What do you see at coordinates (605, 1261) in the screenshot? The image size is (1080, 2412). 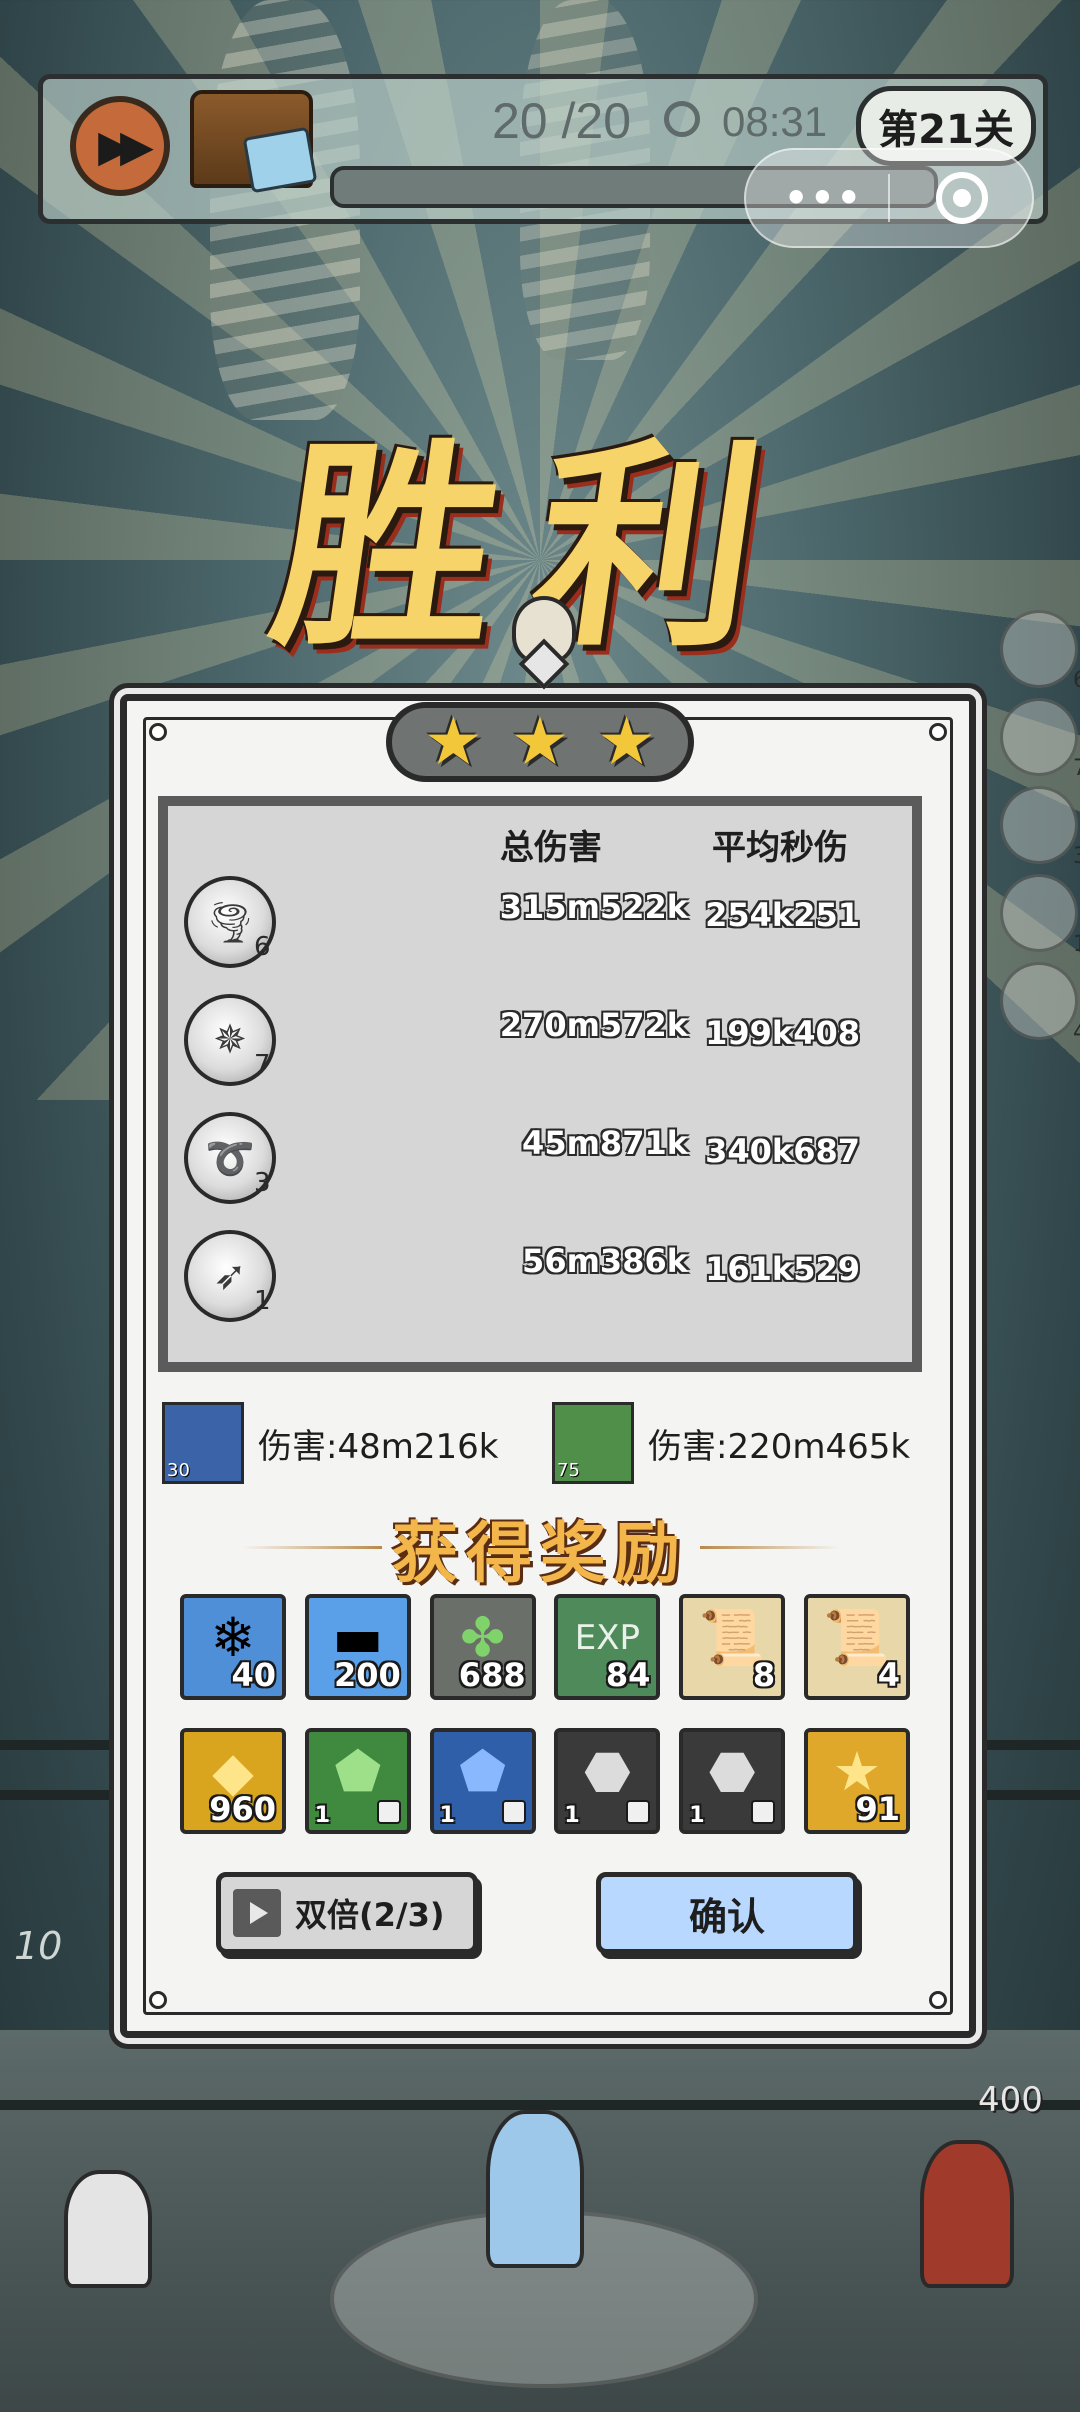 I see `total-damage-value: 56m386k` at bounding box center [605, 1261].